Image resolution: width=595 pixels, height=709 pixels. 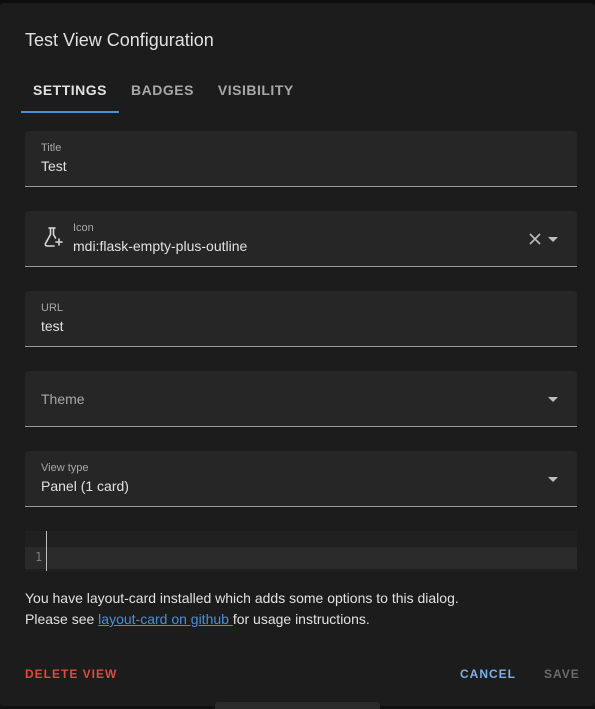 What do you see at coordinates (52, 308) in the screenshot?
I see `url-field-label: URL` at bounding box center [52, 308].